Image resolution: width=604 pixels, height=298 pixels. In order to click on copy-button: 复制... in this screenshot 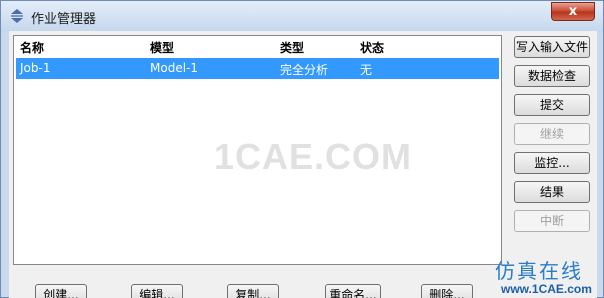, I will do `click(253, 291)`.